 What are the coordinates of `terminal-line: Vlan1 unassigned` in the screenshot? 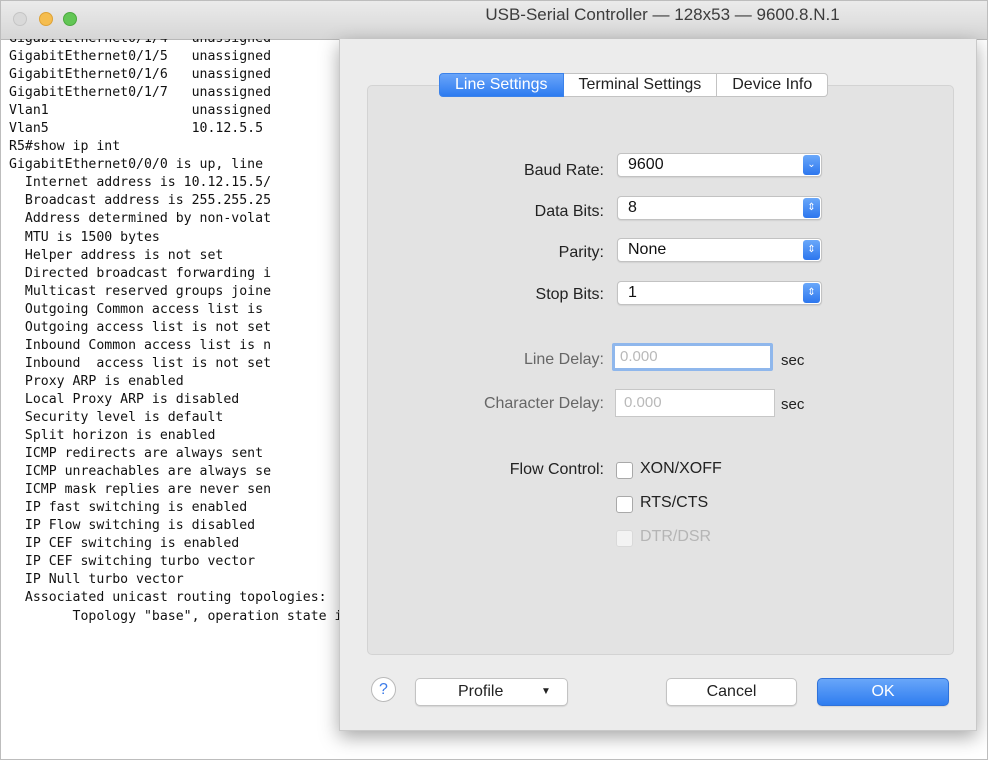 It's located at (140, 111).